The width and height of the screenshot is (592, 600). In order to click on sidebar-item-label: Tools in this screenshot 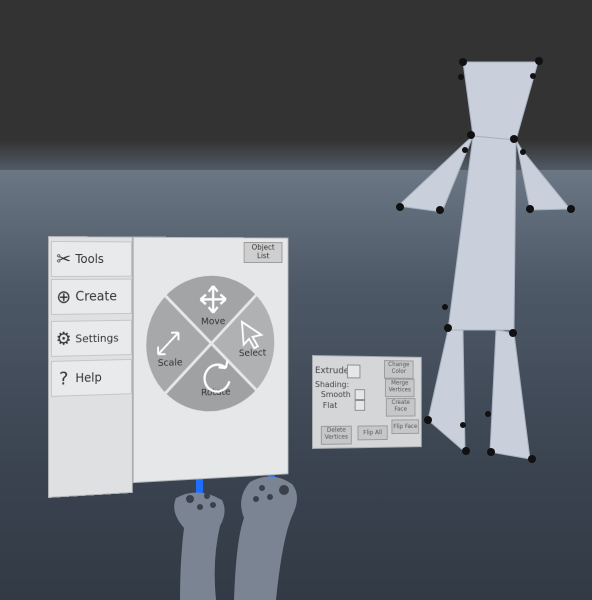, I will do `click(89, 259)`.